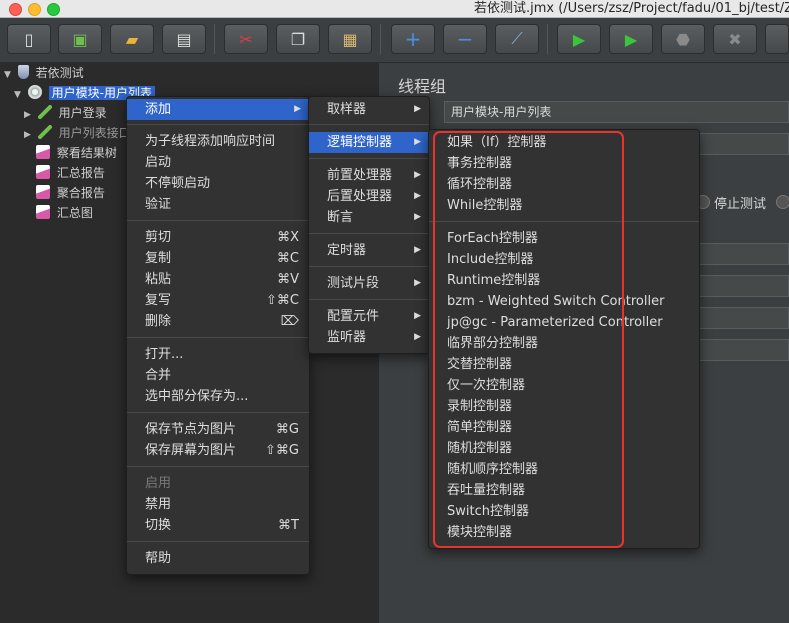  What do you see at coordinates (564, 301) in the screenshot?
I see `menu-item-weighted-switch-controller: bzm - Weighted Switch Controller` at bounding box center [564, 301].